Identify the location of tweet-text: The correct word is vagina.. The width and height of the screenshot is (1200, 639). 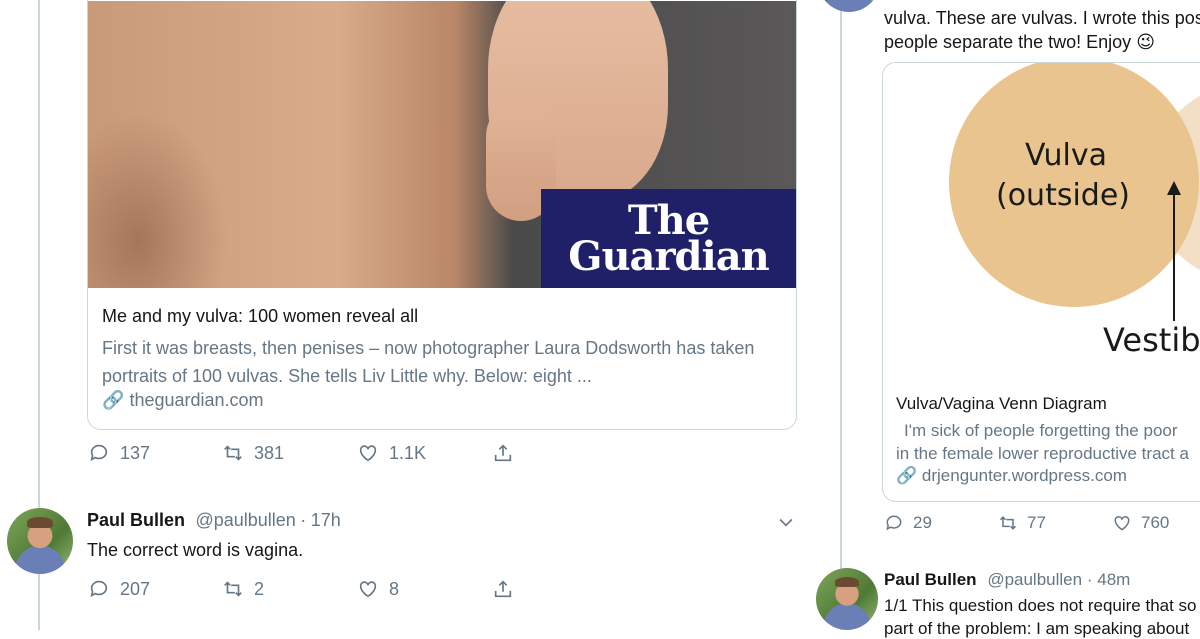
(195, 550).